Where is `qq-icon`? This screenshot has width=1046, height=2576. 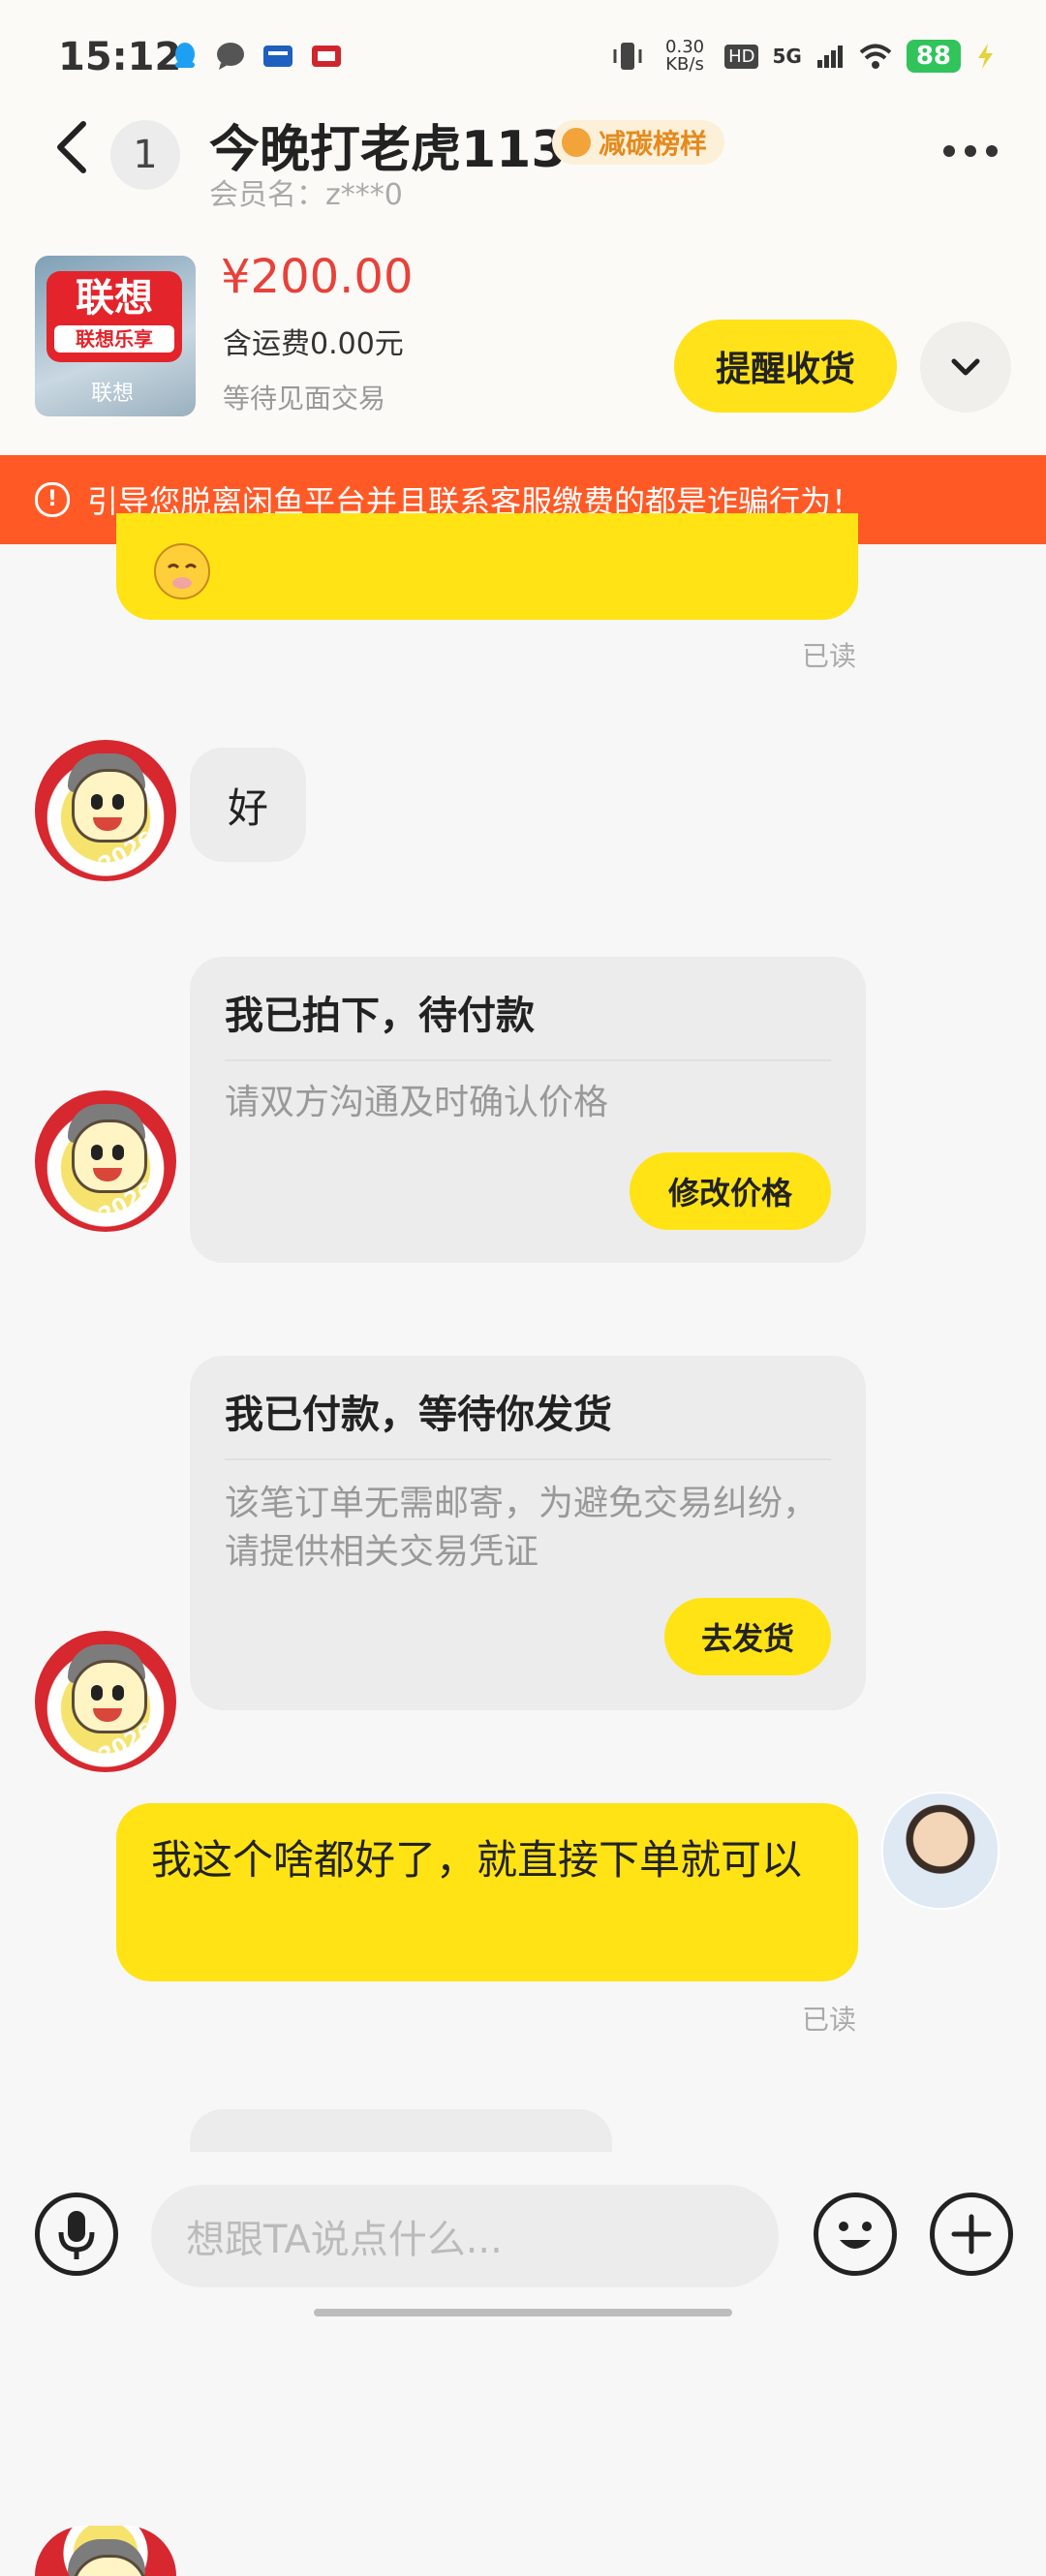
qq-icon is located at coordinates (185, 55).